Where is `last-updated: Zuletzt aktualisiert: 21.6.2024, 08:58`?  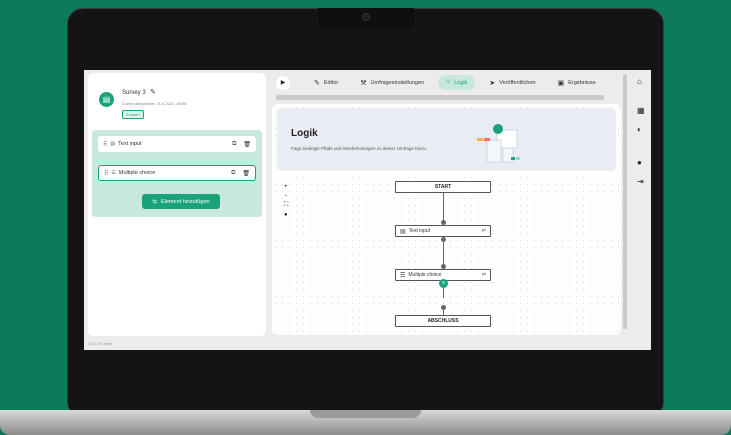
last-updated: Zuletzt aktualisiert: 21.6.2024, 08:58 is located at coordinates (154, 103).